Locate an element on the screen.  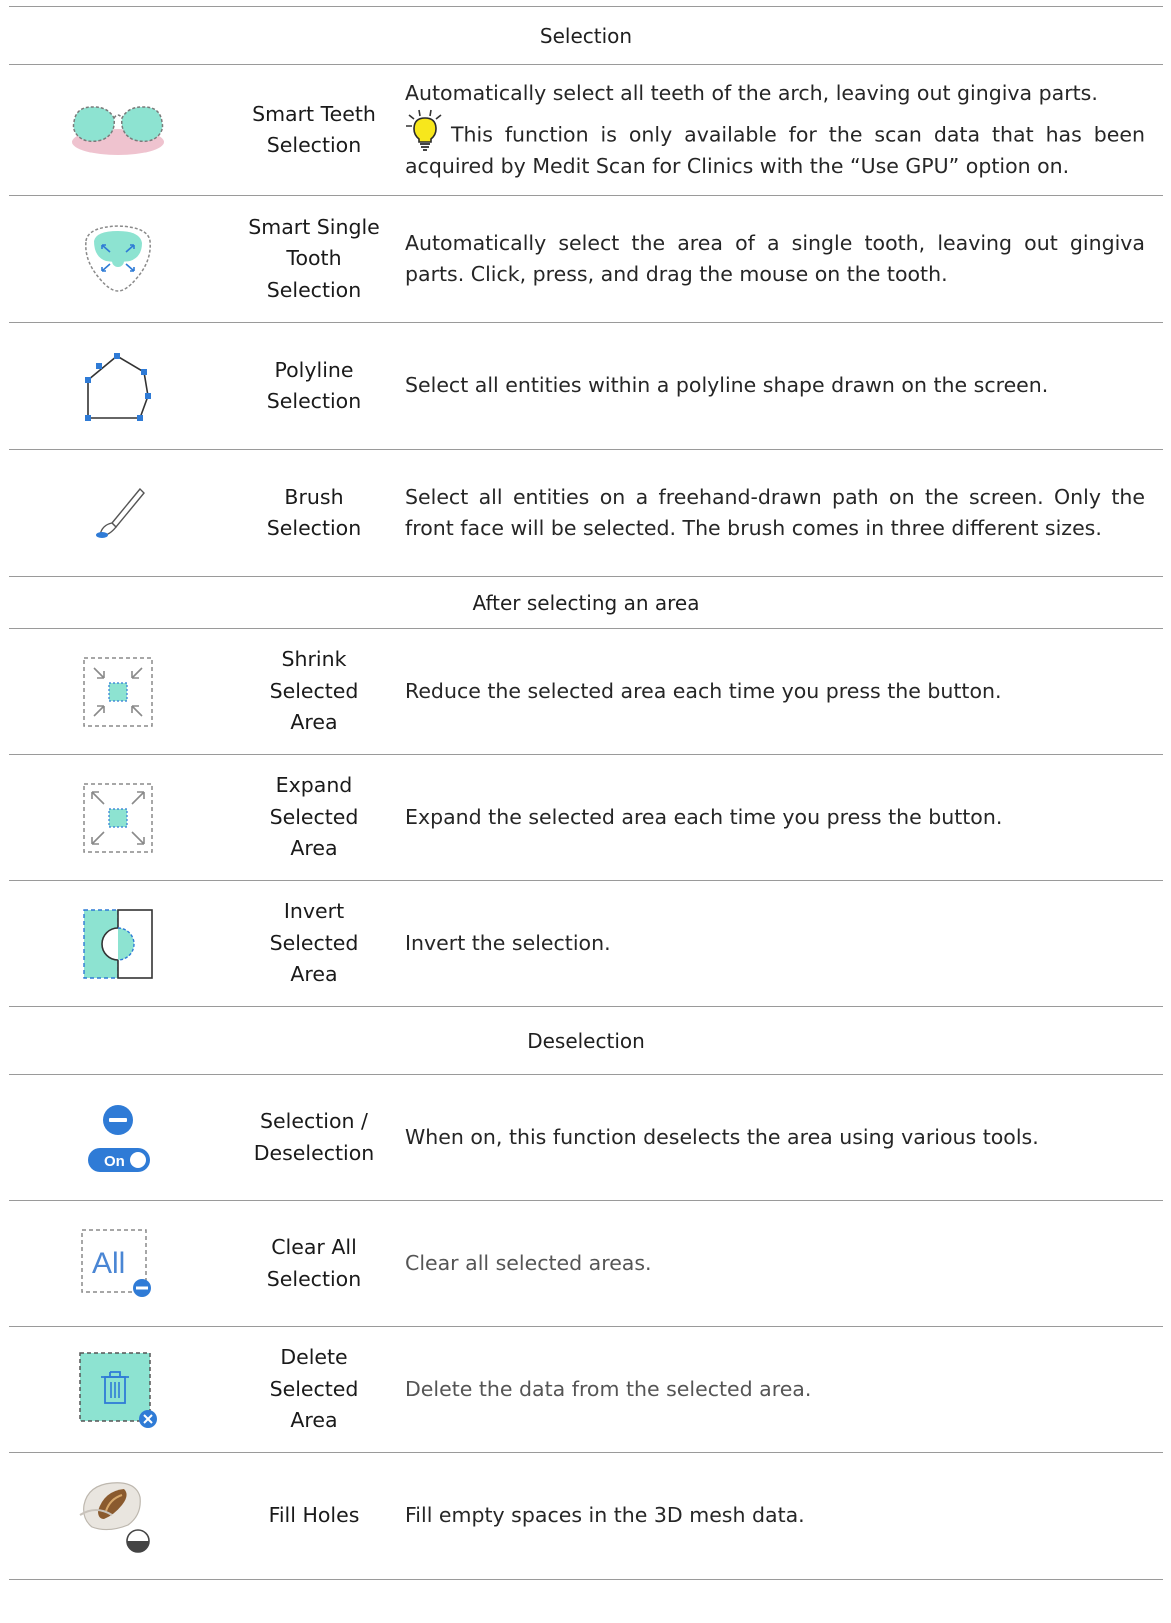
tool-name-line: Shrink is located at coordinates (314, 659).